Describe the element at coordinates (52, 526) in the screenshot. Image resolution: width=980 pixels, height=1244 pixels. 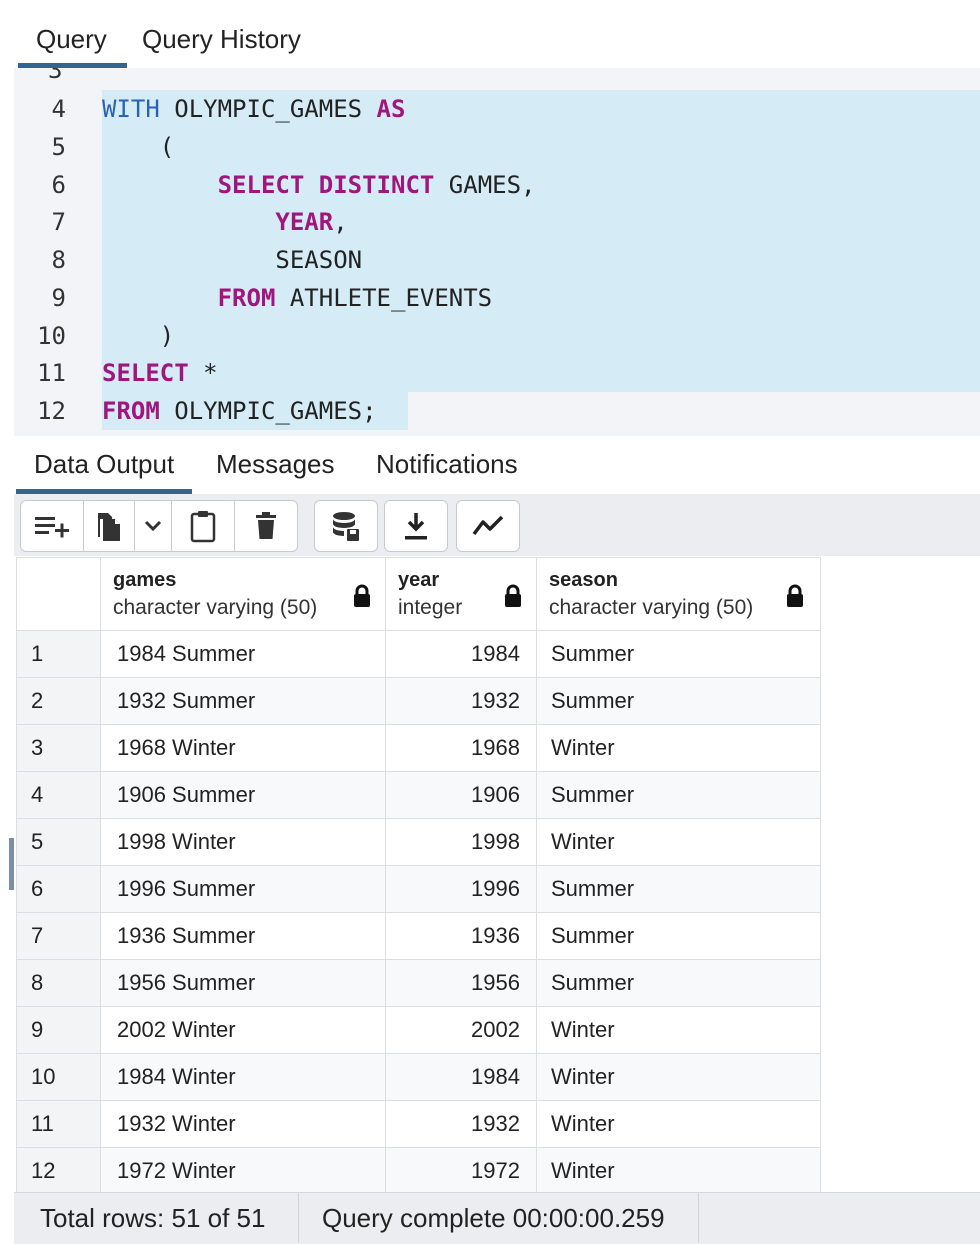
I see `add-row-button` at that location.